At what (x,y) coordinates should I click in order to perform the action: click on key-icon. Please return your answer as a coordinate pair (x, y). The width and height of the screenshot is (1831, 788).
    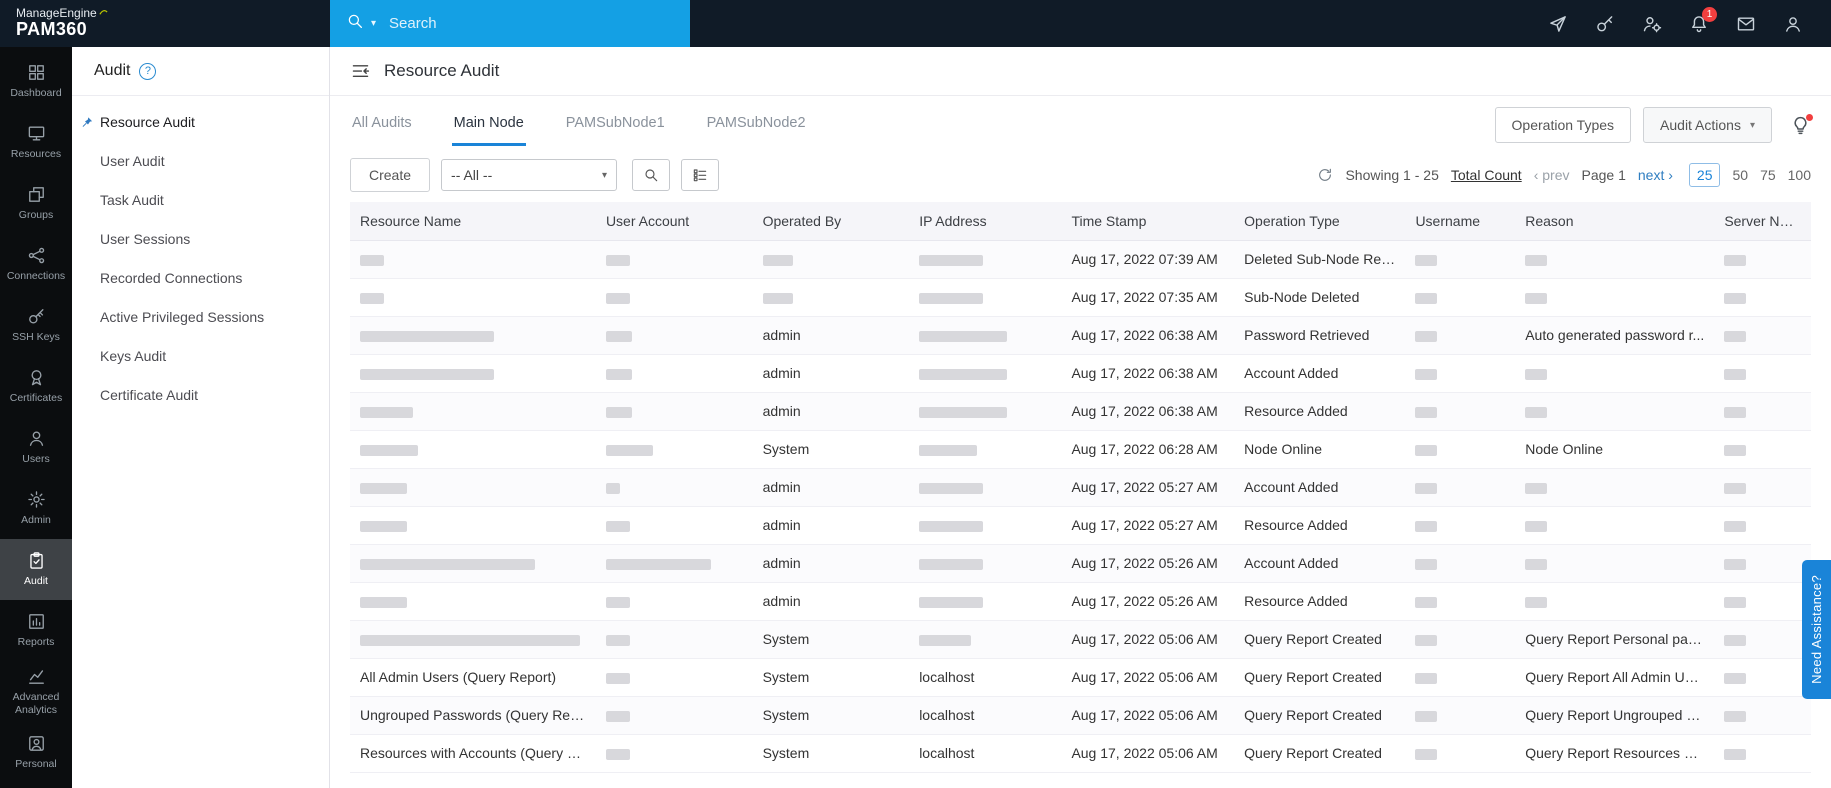
    Looking at the image, I should click on (1605, 24).